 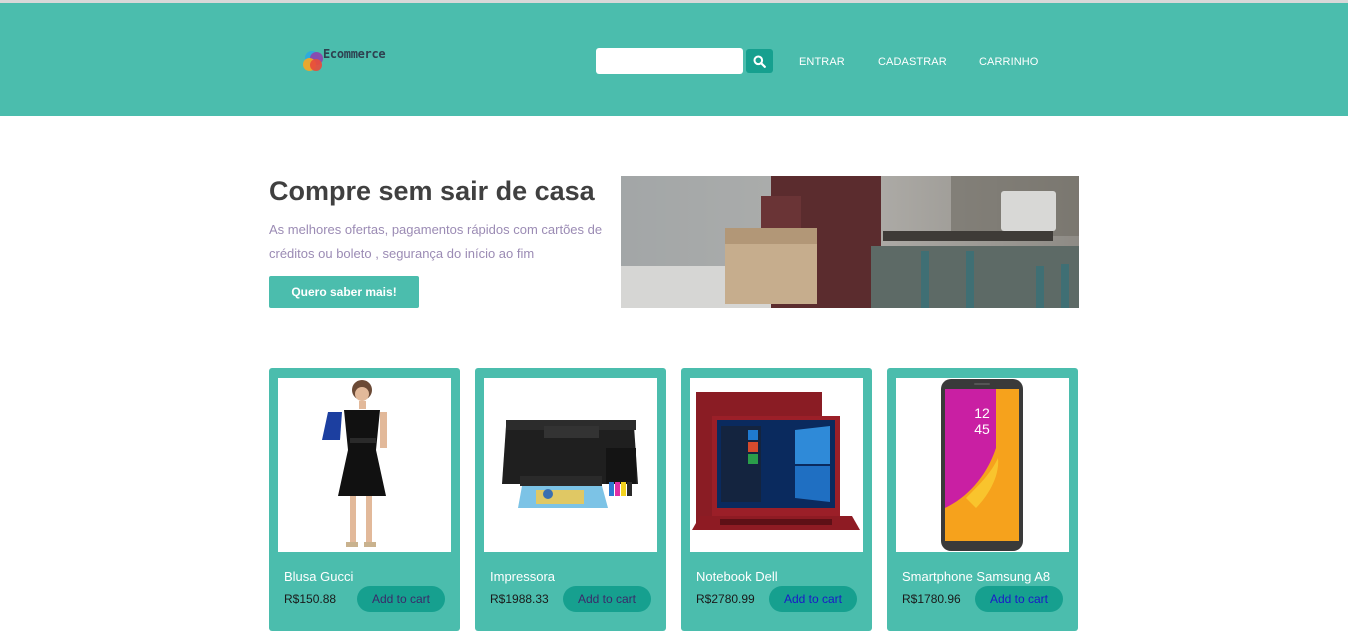 What do you see at coordinates (364, 465) in the screenshot?
I see `product-image-blouse` at bounding box center [364, 465].